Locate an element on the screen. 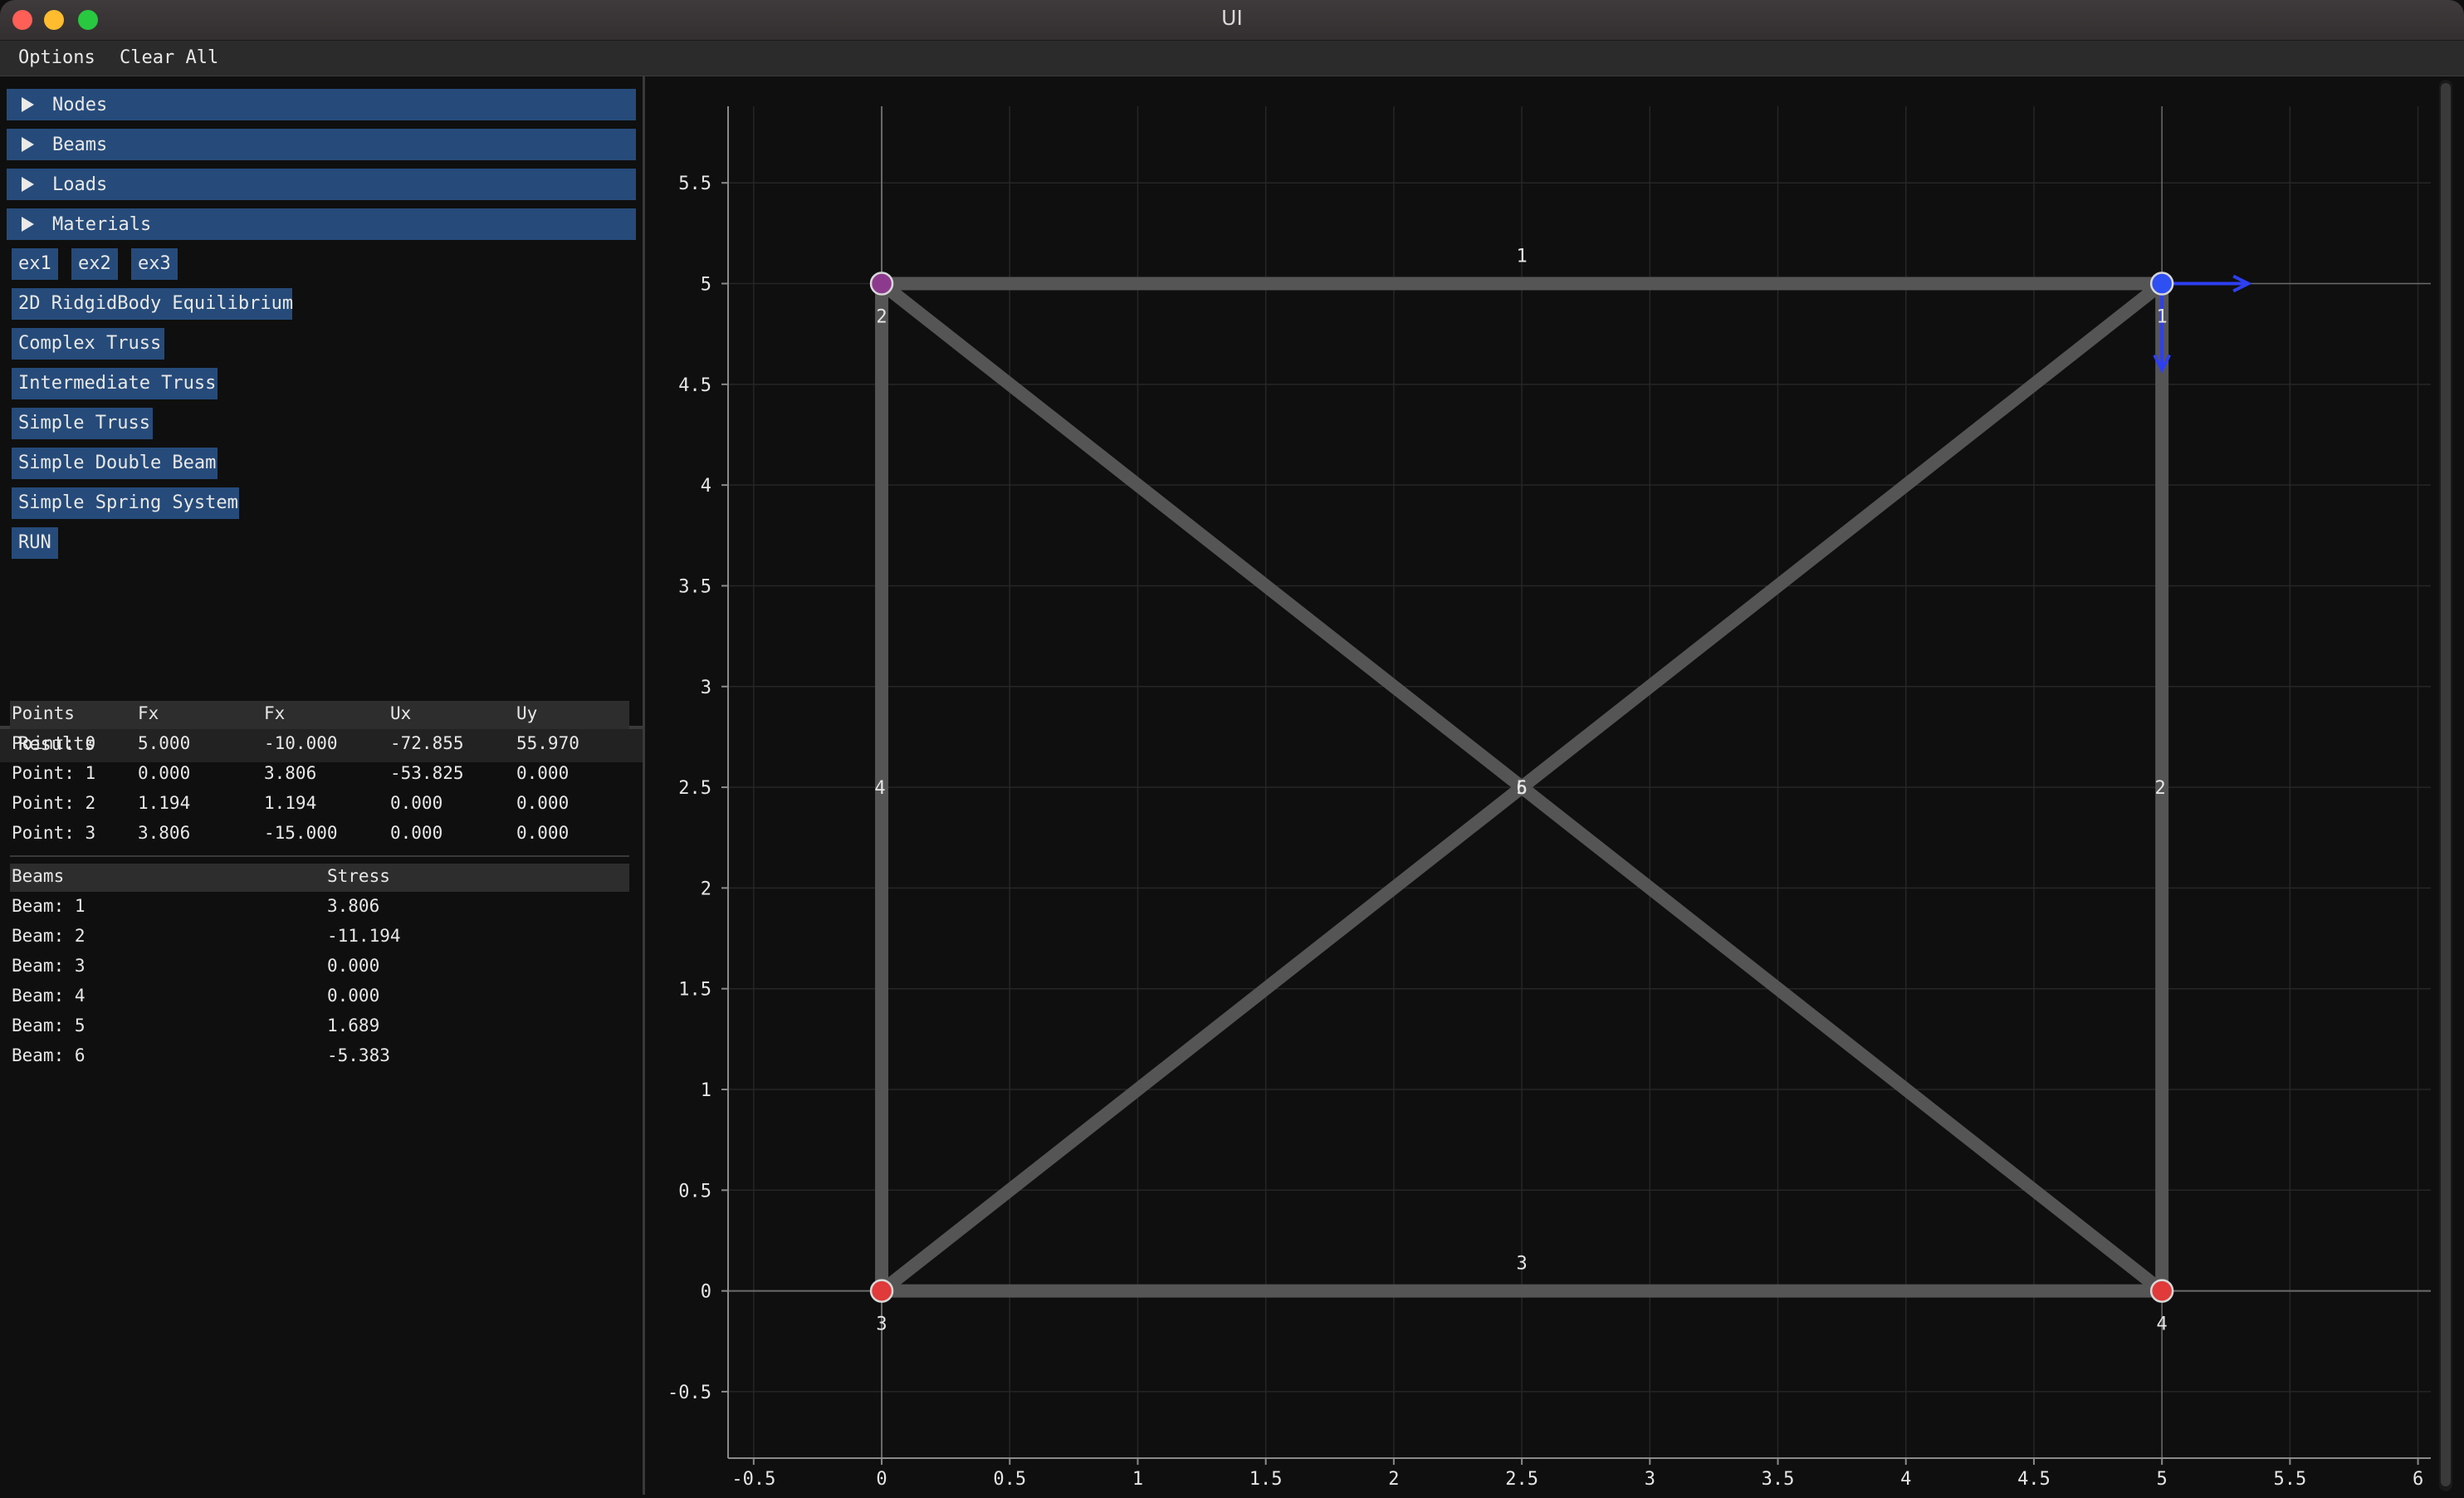 The height and width of the screenshot is (1498, 2464). preset-simple-spring-system-button: Simple Spring System is located at coordinates (126, 503).